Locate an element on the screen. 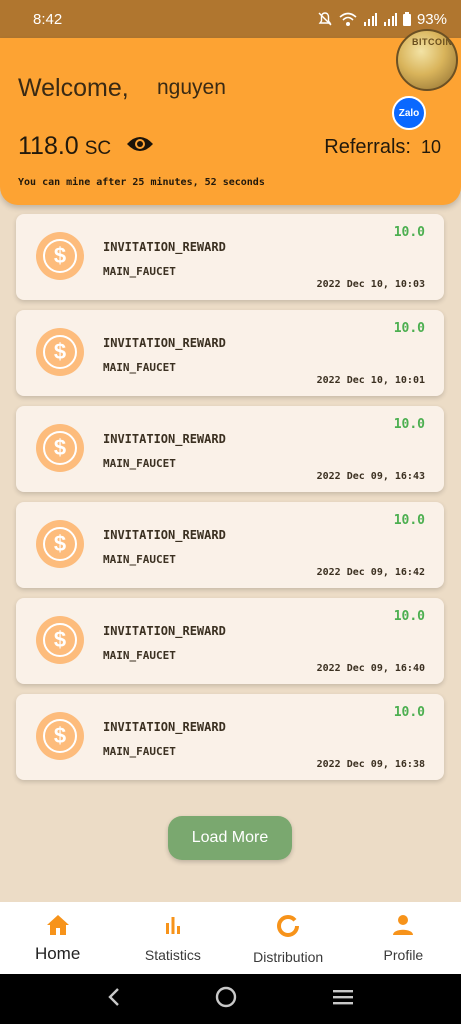  battery-icon is located at coordinates (406, 19).